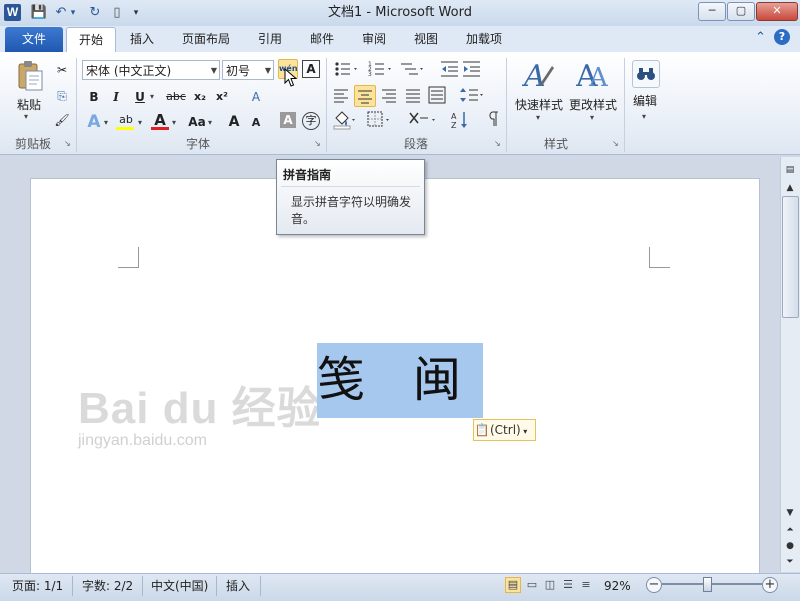 This screenshot has height=601, width=800. I want to click on ruler-toggle-icon: ▤, so click(790, 170).